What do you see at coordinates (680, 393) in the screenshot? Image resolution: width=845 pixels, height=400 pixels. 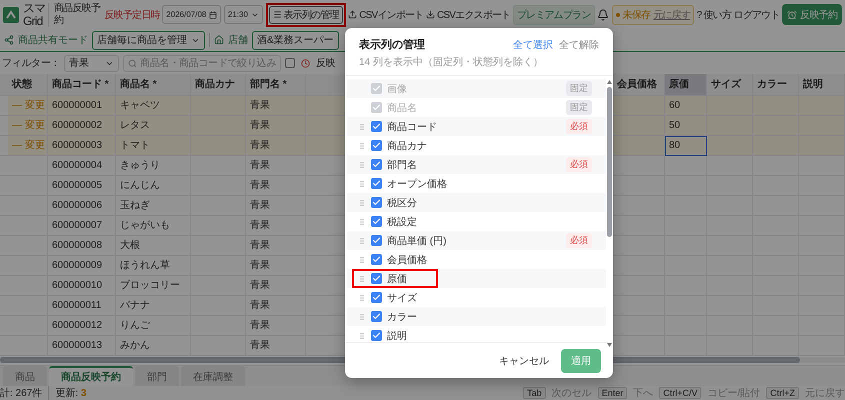 I see `key-hint: Ctrl+C/V` at bounding box center [680, 393].